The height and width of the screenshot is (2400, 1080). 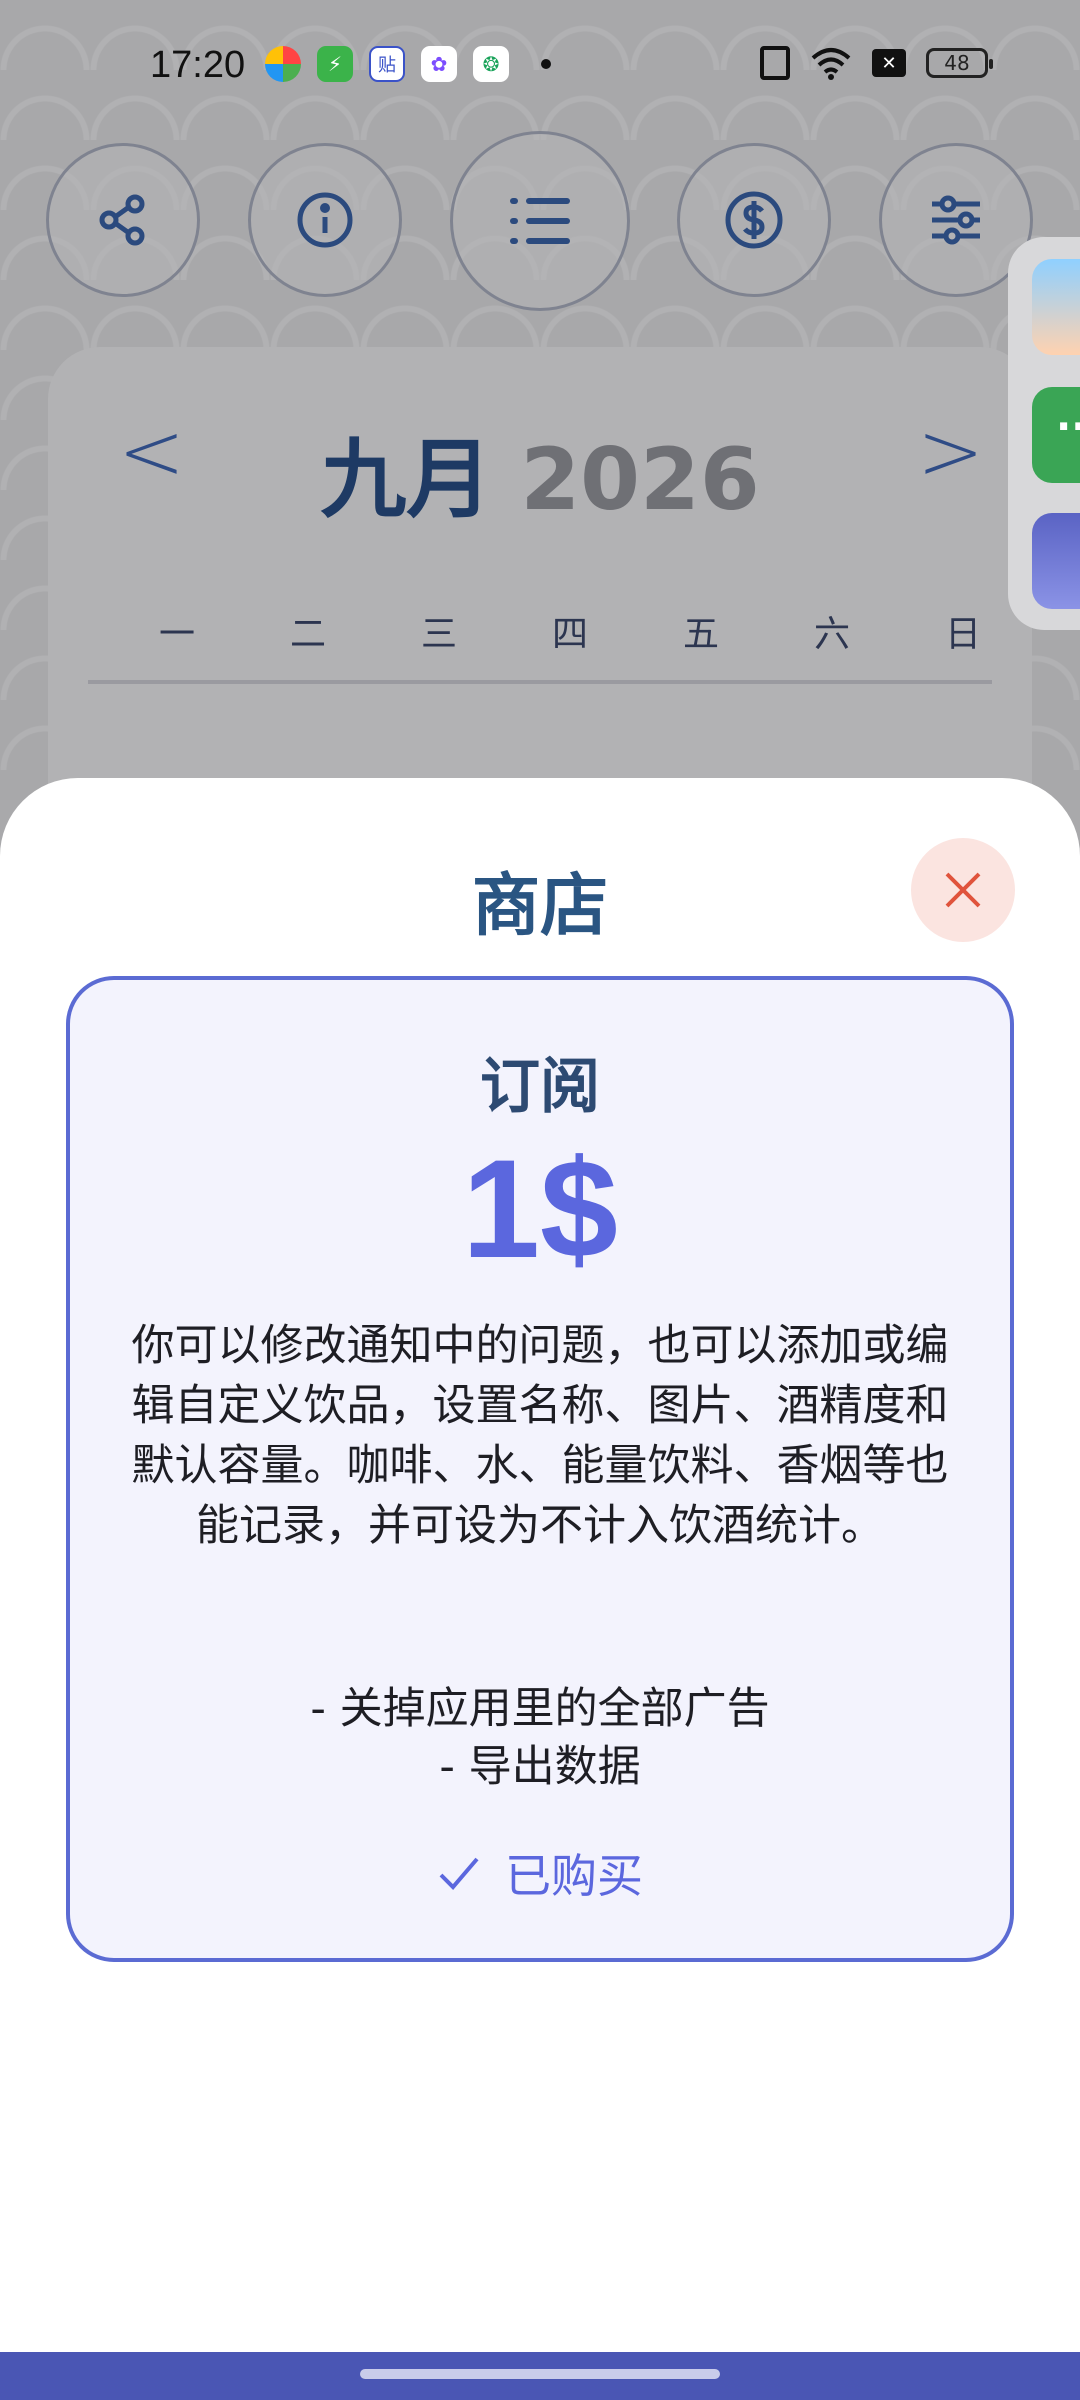 I want to click on battery-level: 48, so click(x=957, y=63).